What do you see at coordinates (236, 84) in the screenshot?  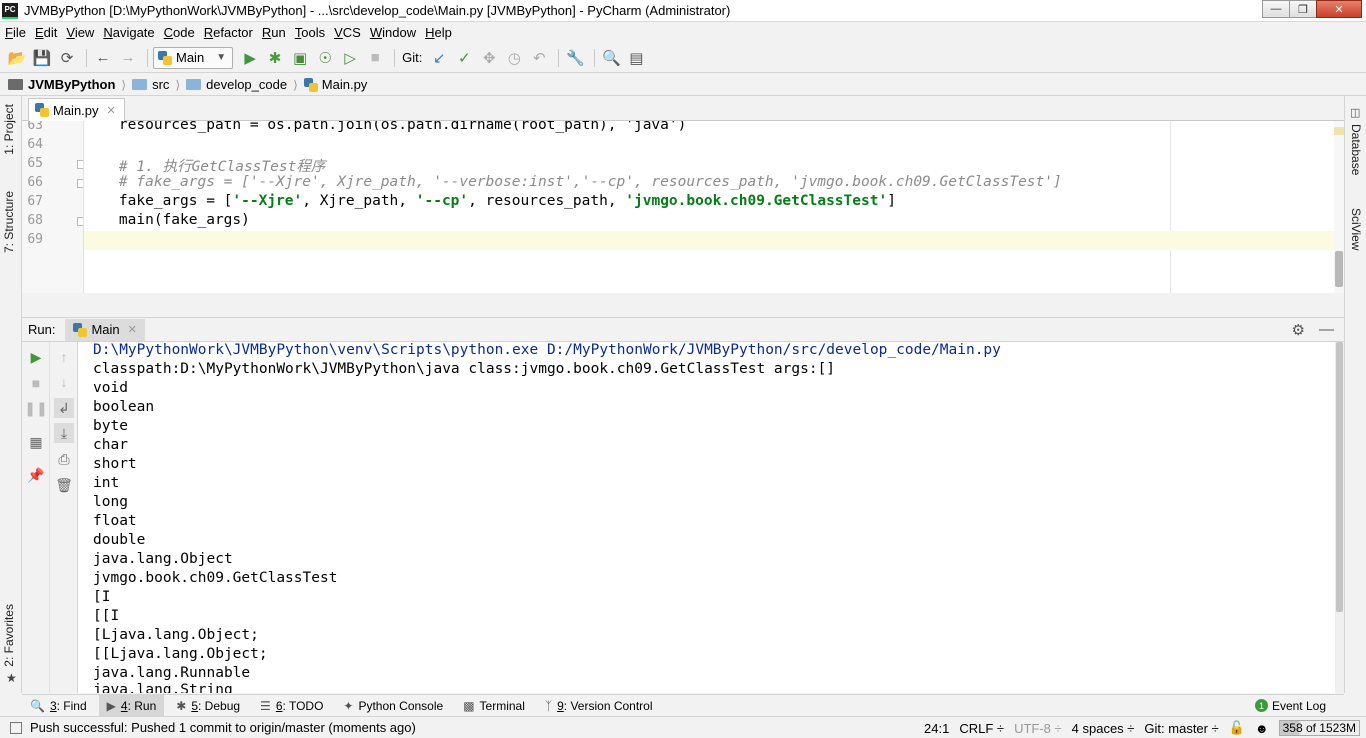 I see `breadcrumb-develop-code: develop_code` at bounding box center [236, 84].